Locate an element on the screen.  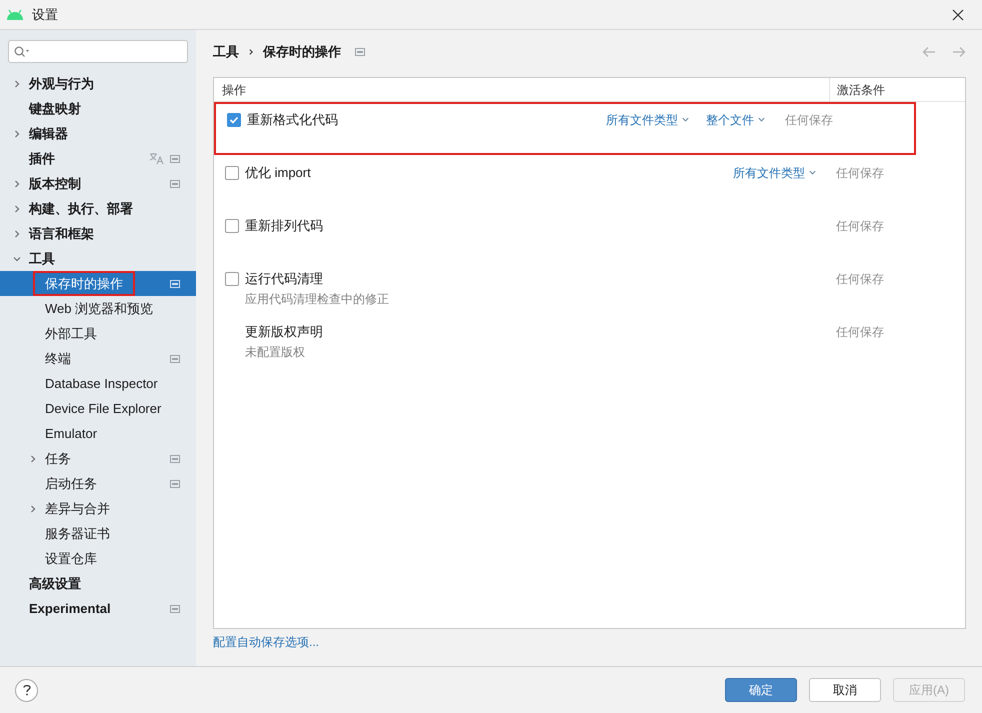
tree-item: 任务 is located at coordinates (98, 458).